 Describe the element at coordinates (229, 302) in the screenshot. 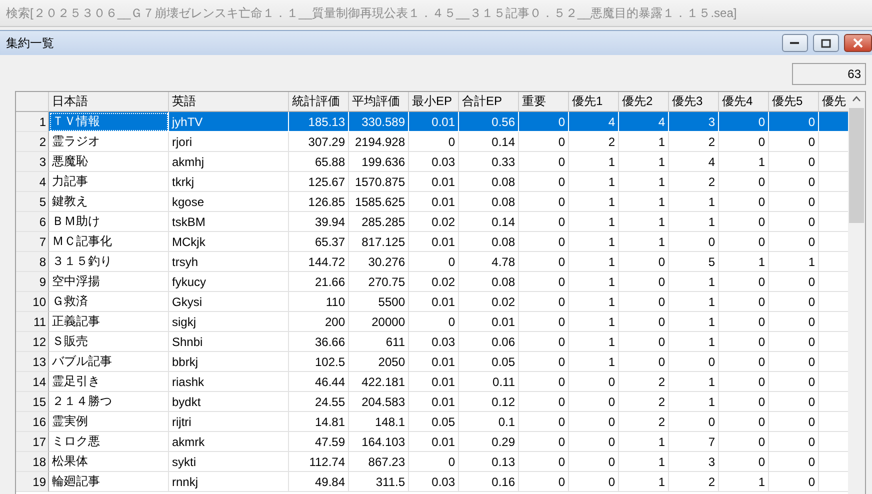

I see `table-cell: Gkysi` at that location.